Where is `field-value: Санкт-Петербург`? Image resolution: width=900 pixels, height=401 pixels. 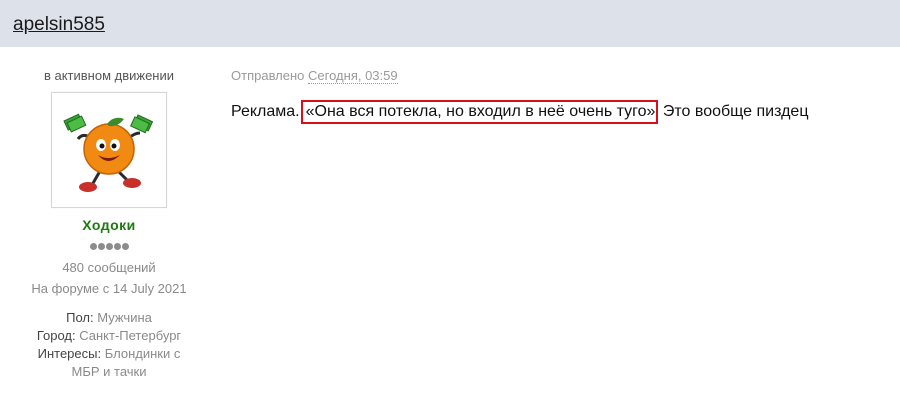
field-value: Санкт-Петербург is located at coordinates (130, 335).